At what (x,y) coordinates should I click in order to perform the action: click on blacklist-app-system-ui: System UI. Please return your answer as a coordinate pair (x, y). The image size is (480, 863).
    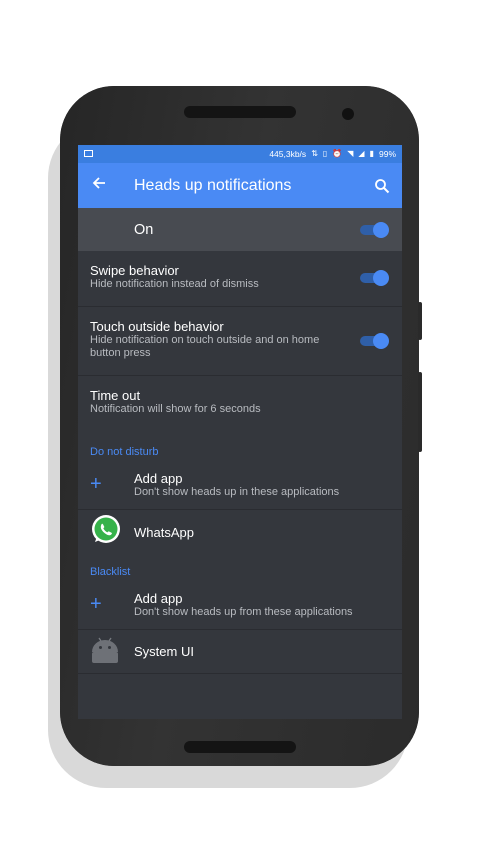
    Looking at the image, I should click on (240, 652).